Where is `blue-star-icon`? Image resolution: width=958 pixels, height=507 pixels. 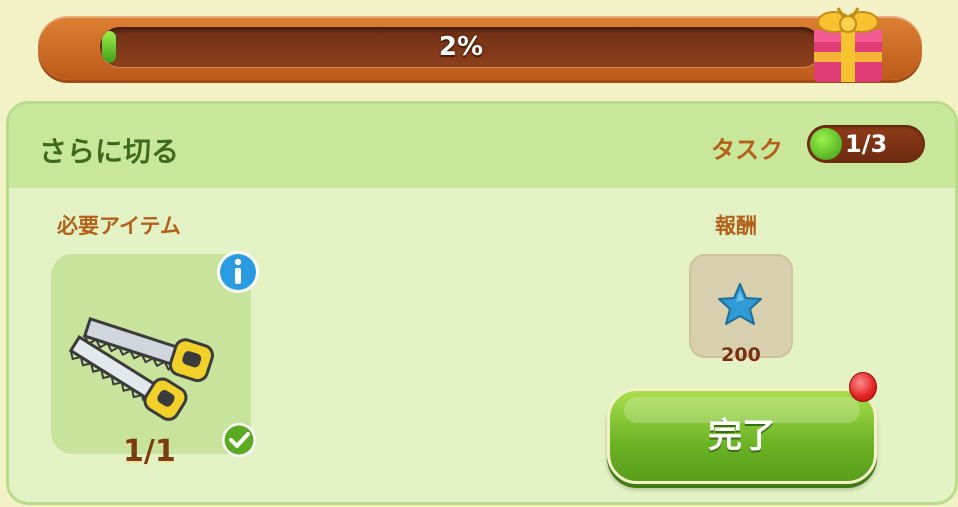
blue-star-icon is located at coordinates (740, 304).